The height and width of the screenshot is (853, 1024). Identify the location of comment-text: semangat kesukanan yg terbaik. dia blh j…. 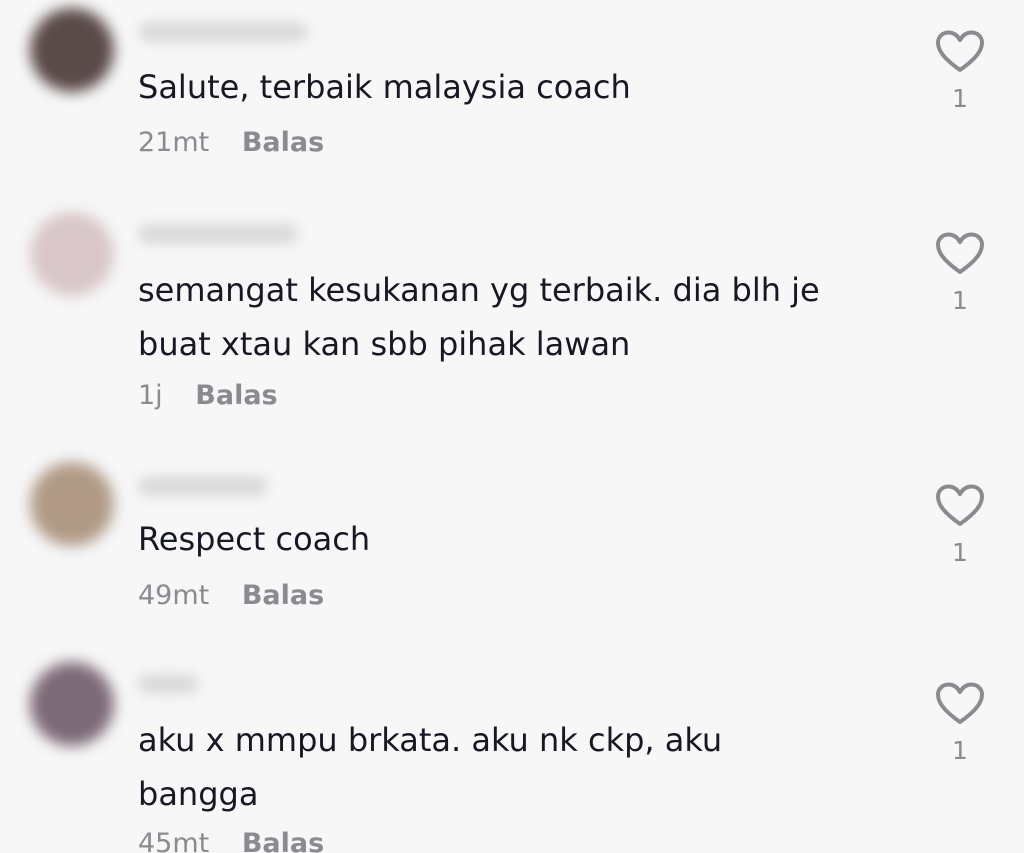
(479, 317).